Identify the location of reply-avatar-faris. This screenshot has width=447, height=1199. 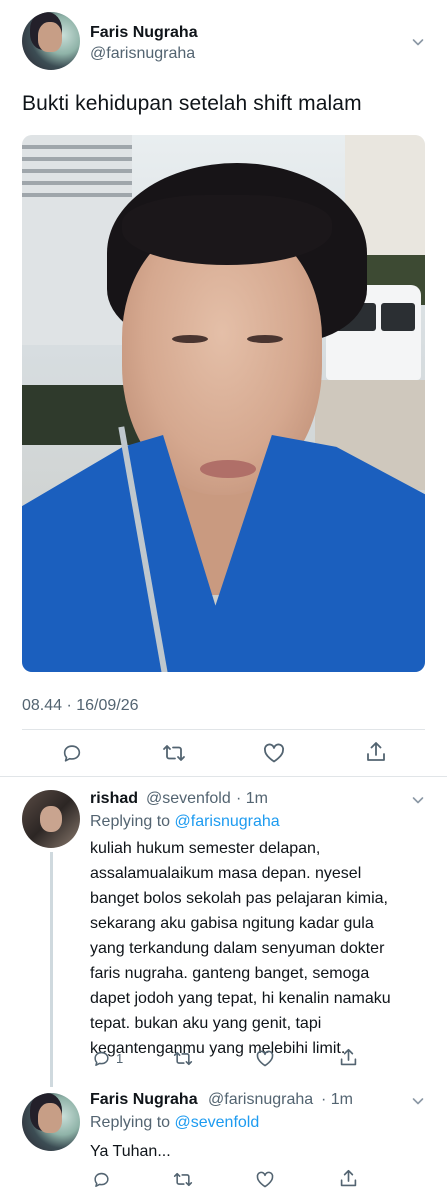
(51, 1122).